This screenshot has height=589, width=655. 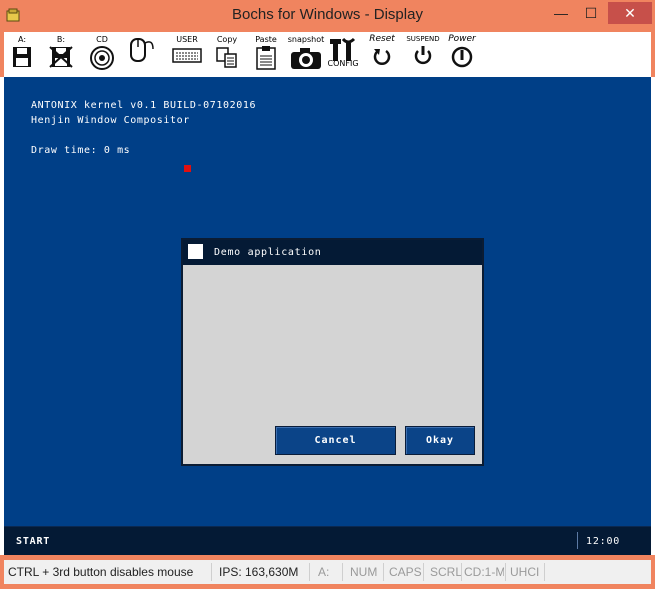 I want to click on user-label: USER, so click(x=187, y=39).